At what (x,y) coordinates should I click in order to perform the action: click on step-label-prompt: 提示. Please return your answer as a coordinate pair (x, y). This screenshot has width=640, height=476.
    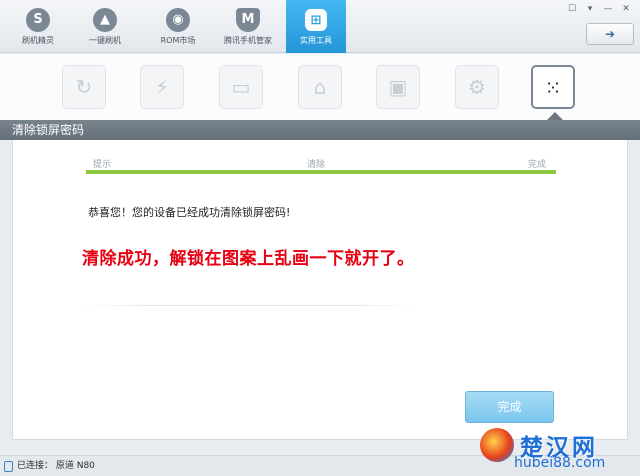
    Looking at the image, I should click on (102, 165).